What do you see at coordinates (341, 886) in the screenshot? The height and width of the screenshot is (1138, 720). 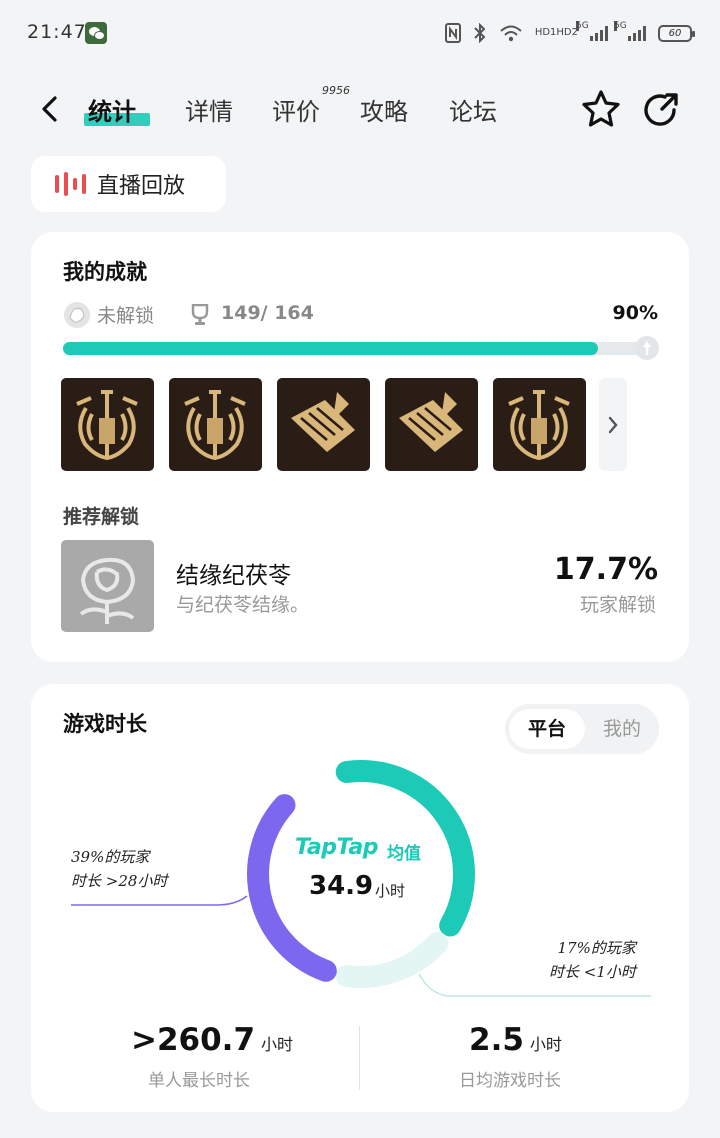 I see `avg-playtime-value: 34.9` at bounding box center [341, 886].